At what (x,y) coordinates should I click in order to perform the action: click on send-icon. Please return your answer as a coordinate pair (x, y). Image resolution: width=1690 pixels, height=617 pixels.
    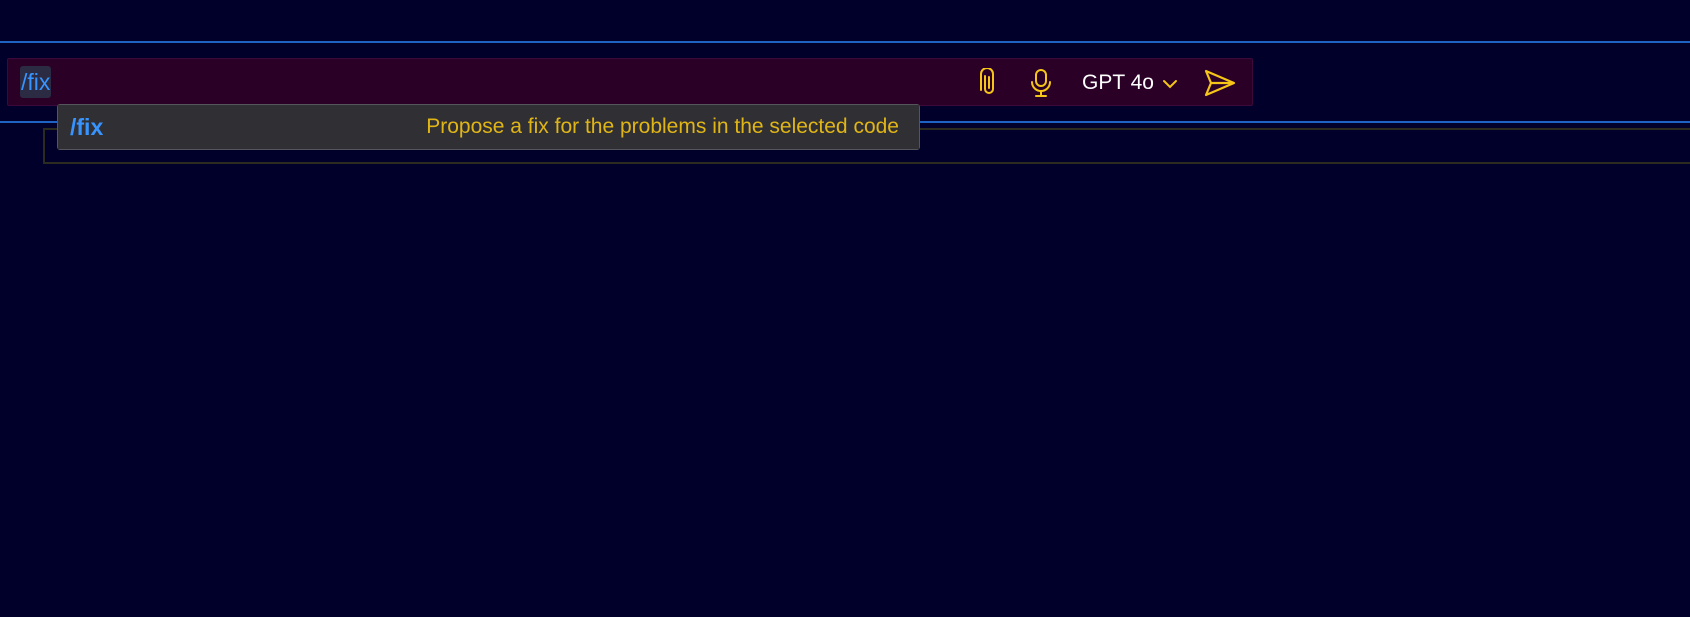
    Looking at the image, I should click on (1220, 83).